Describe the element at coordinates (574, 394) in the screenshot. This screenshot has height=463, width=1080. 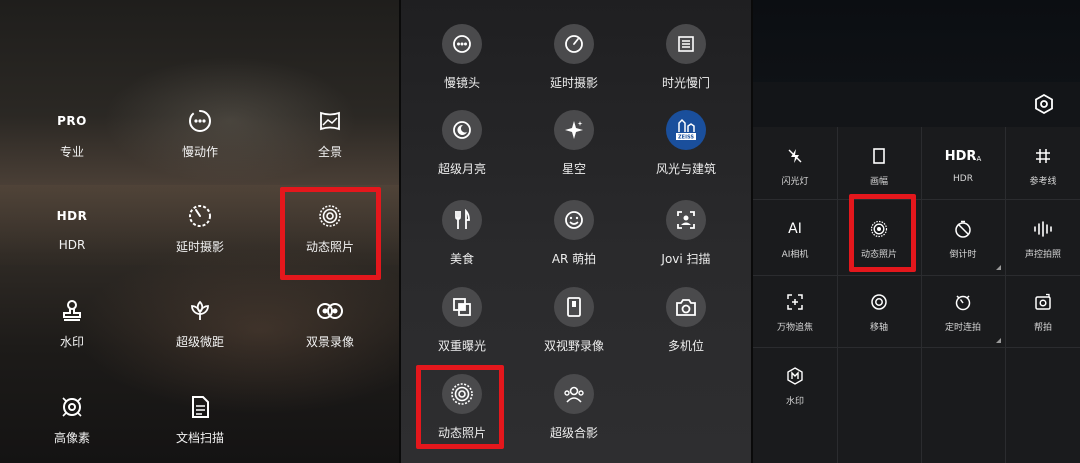
I see `group-photo-icon` at that location.